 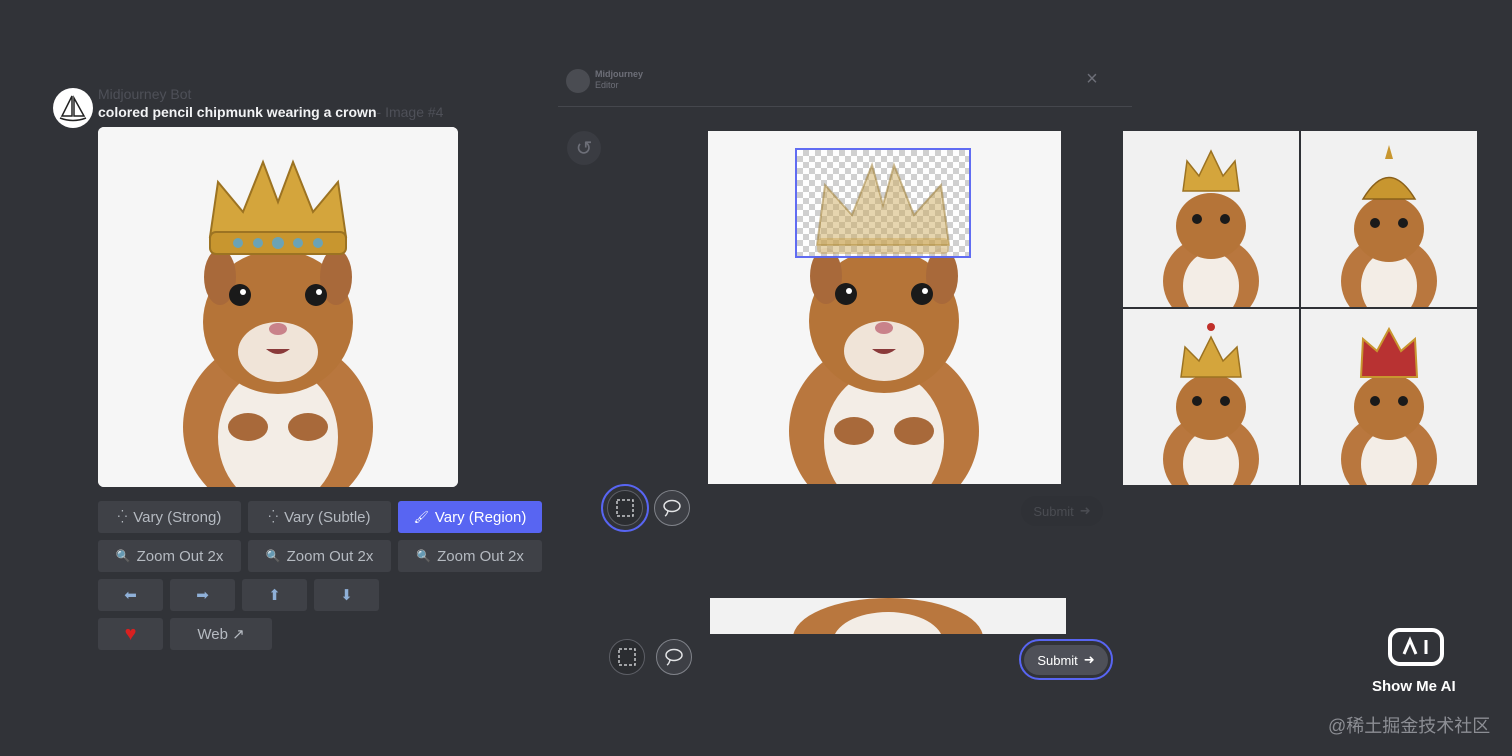 I want to click on submit-button-disabled: Submit ➜, so click(x=1062, y=511).